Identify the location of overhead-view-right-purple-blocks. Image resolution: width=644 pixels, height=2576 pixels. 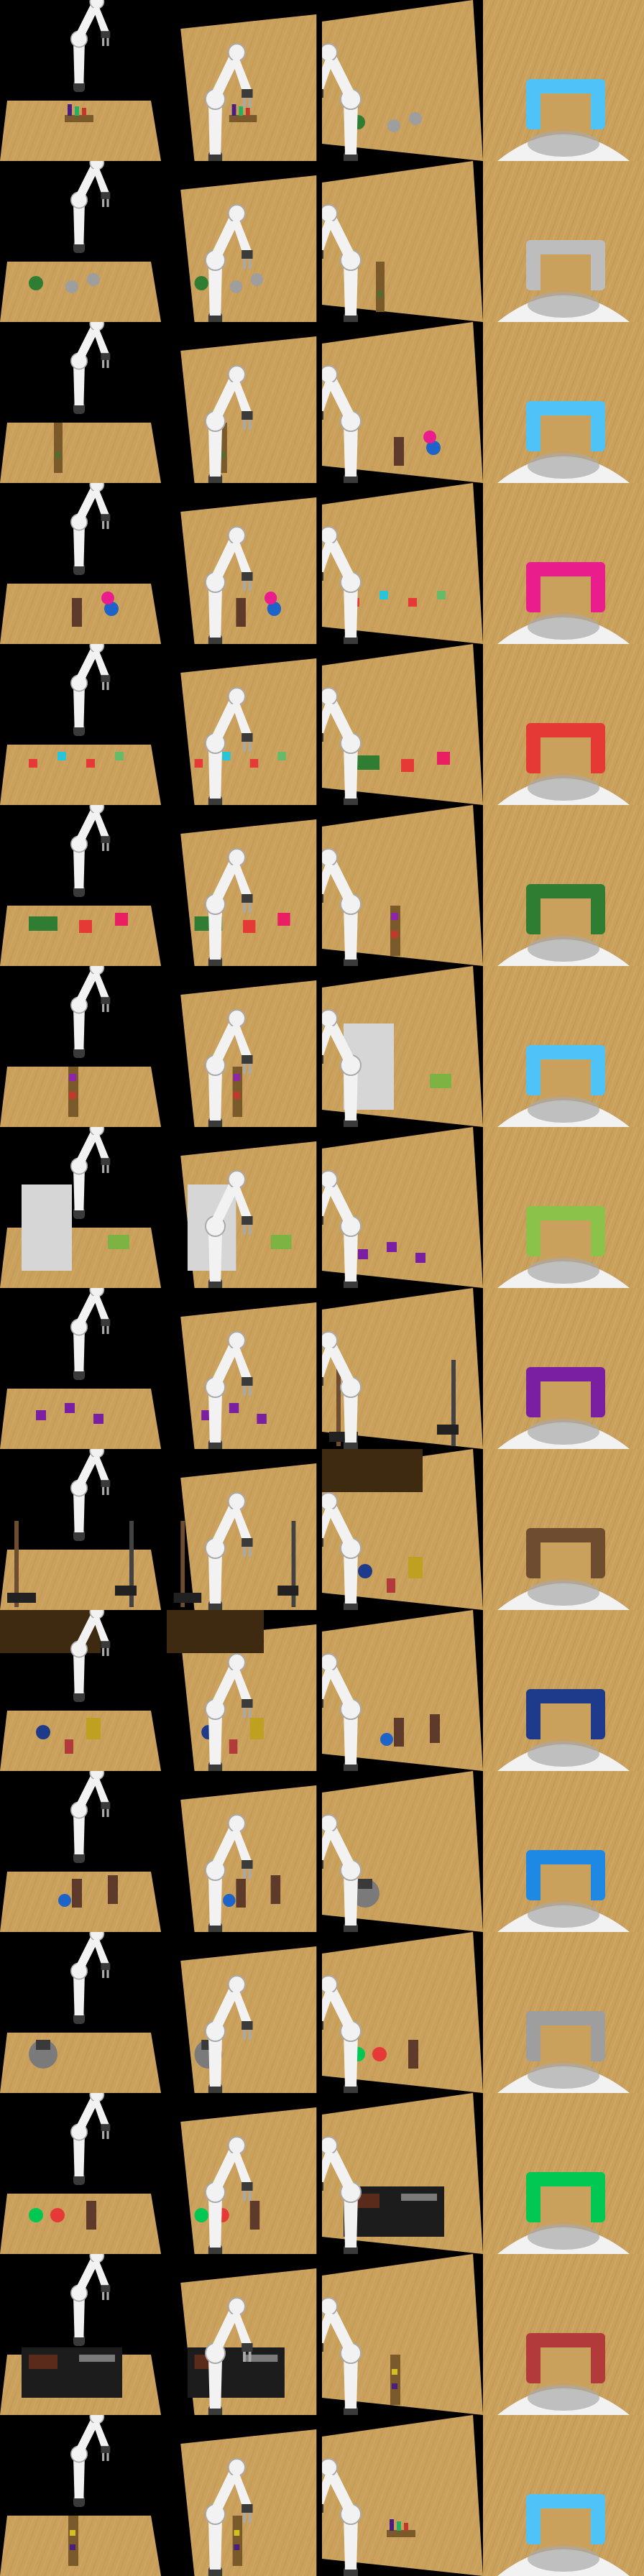
(402, 1368).